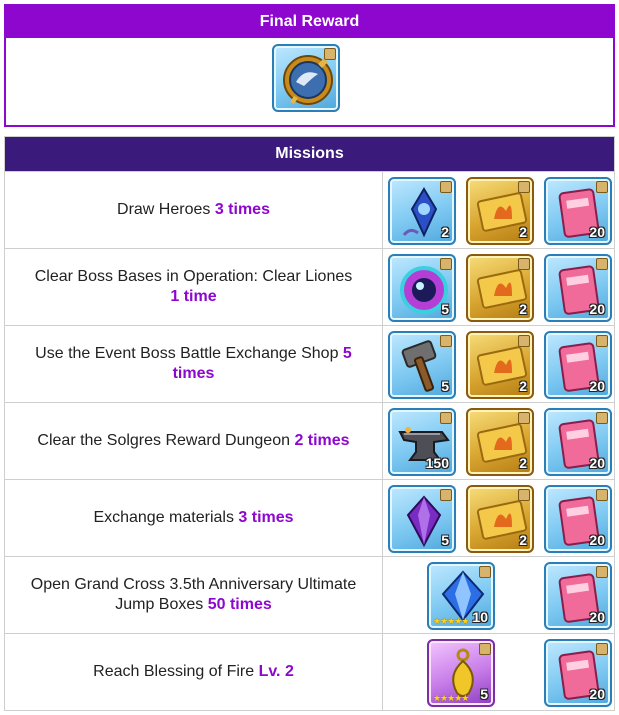 The height and width of the screenshot is (715, 619). I want to click on mission-row: Draw Heroes 3 times 2 2 20, so click(309, 209).